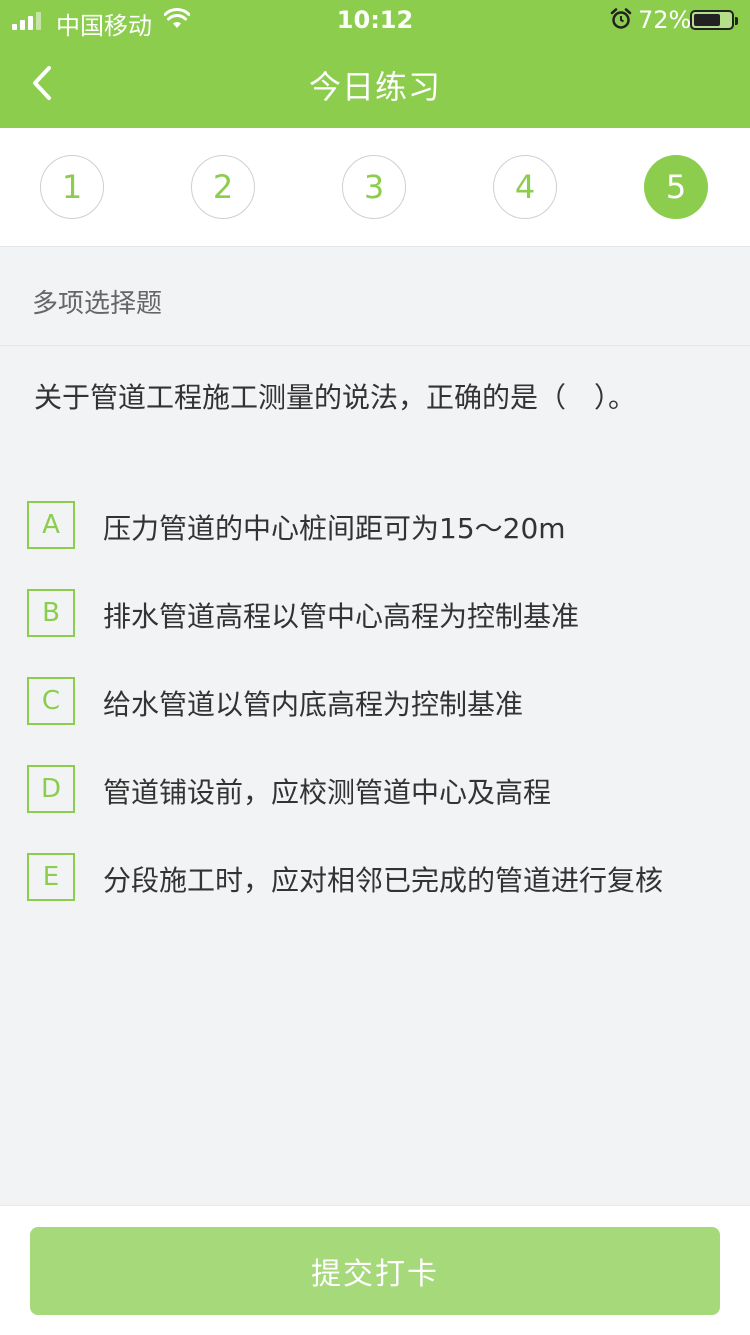  I want to click on status-bar: 中国移动 10:12 72%, so click(375, 20).